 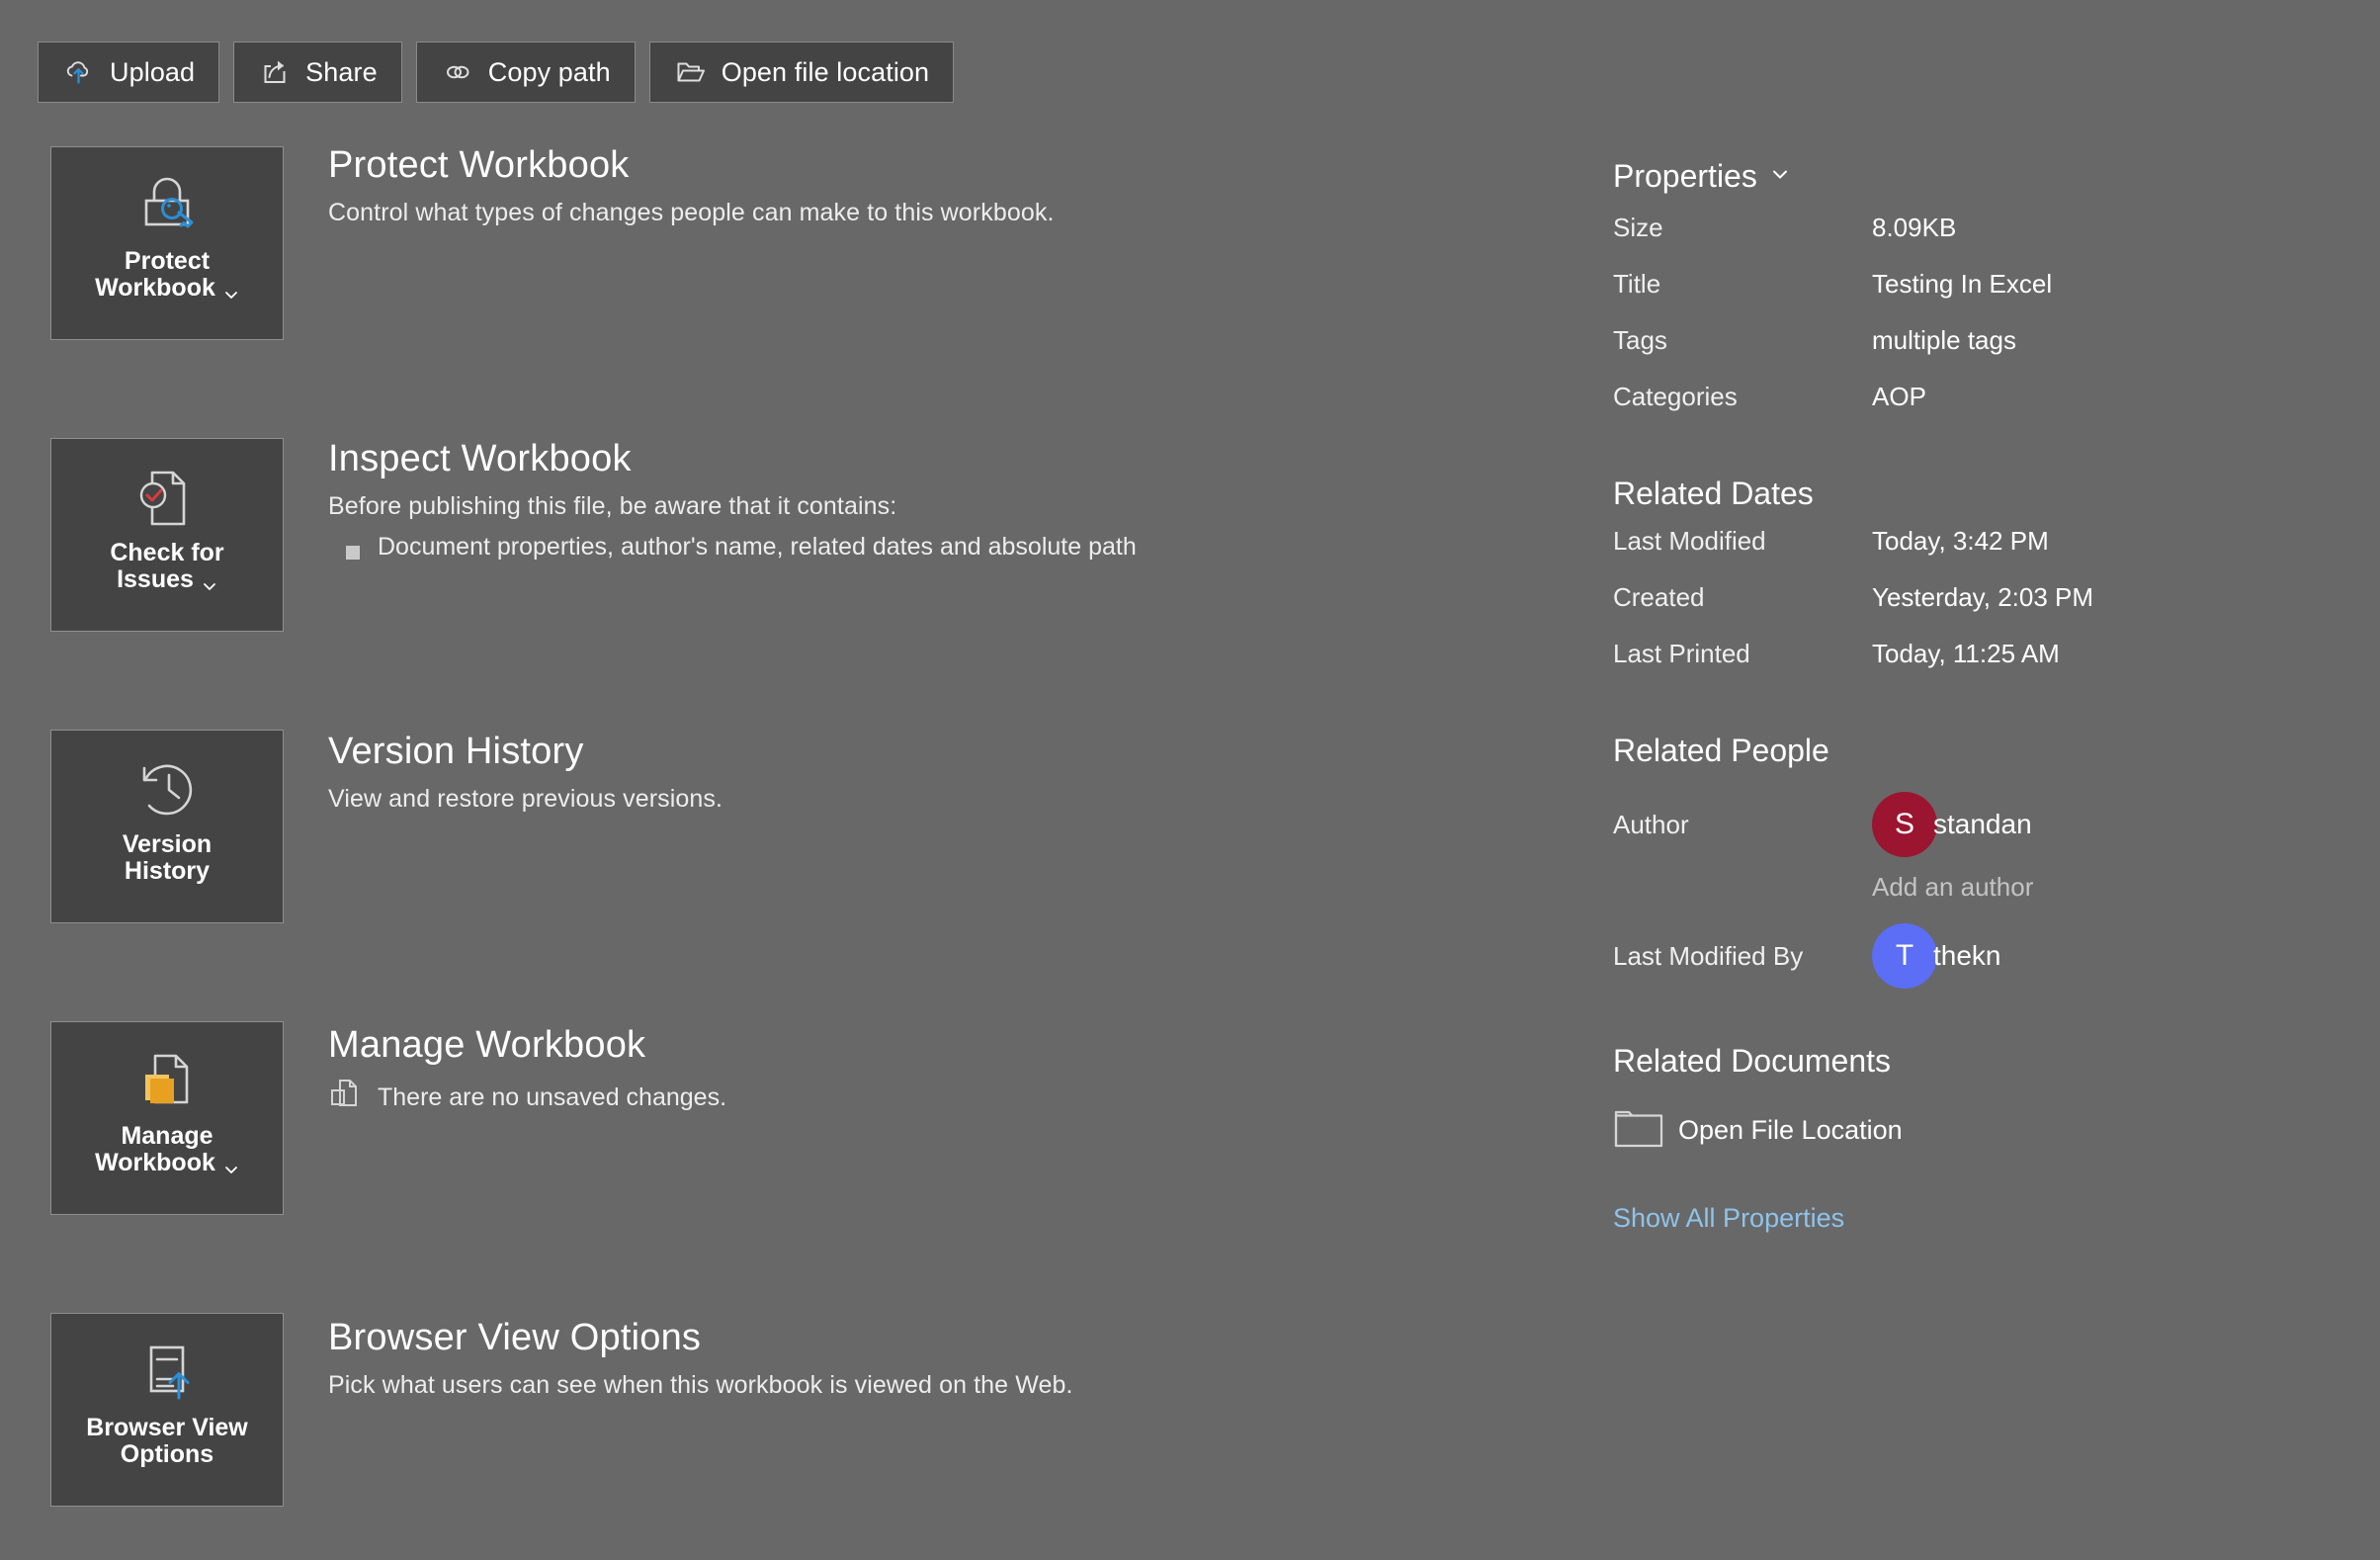 I want to click on protect-workbook-tile-label-line2: Workbook, so click(x=155, y=288).